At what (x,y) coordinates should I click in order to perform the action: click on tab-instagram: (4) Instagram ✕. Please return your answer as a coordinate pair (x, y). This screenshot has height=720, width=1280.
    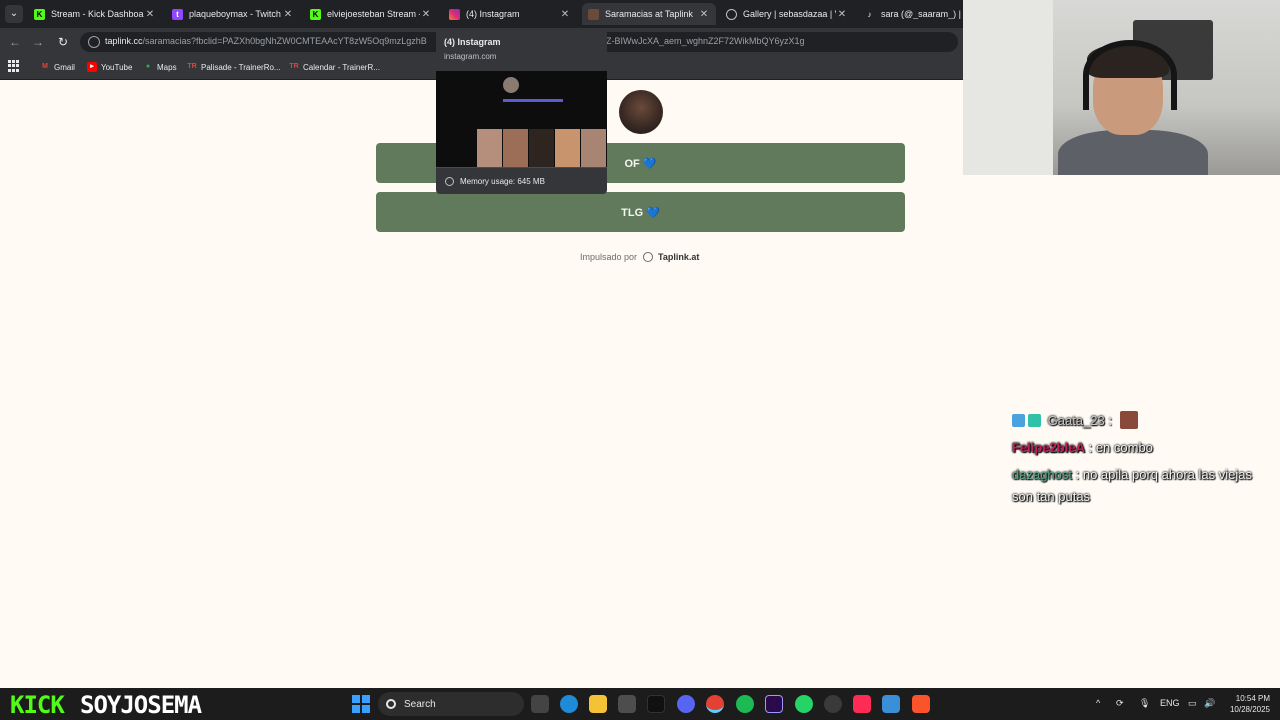
    Looking at the image, I should click on (510, 14).